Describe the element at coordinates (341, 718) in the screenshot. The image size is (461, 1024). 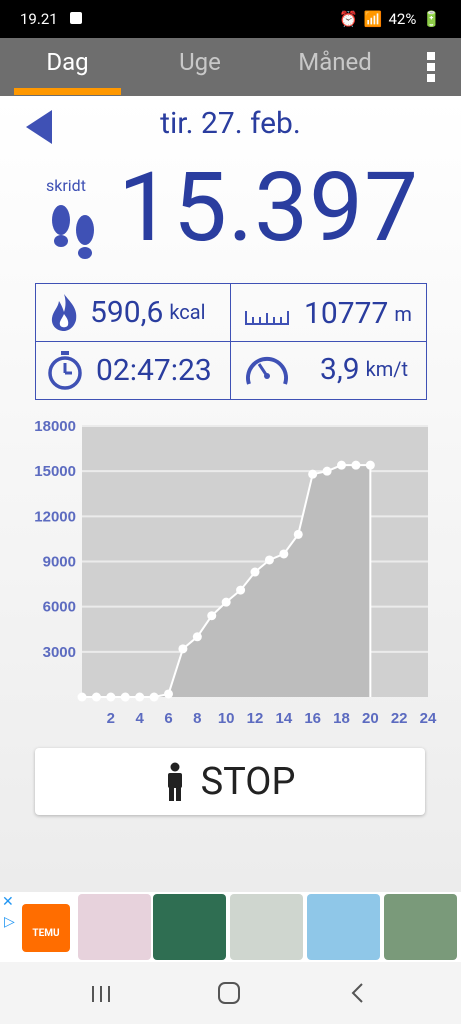
I see `chart-x-tick-label: 18` at that location.